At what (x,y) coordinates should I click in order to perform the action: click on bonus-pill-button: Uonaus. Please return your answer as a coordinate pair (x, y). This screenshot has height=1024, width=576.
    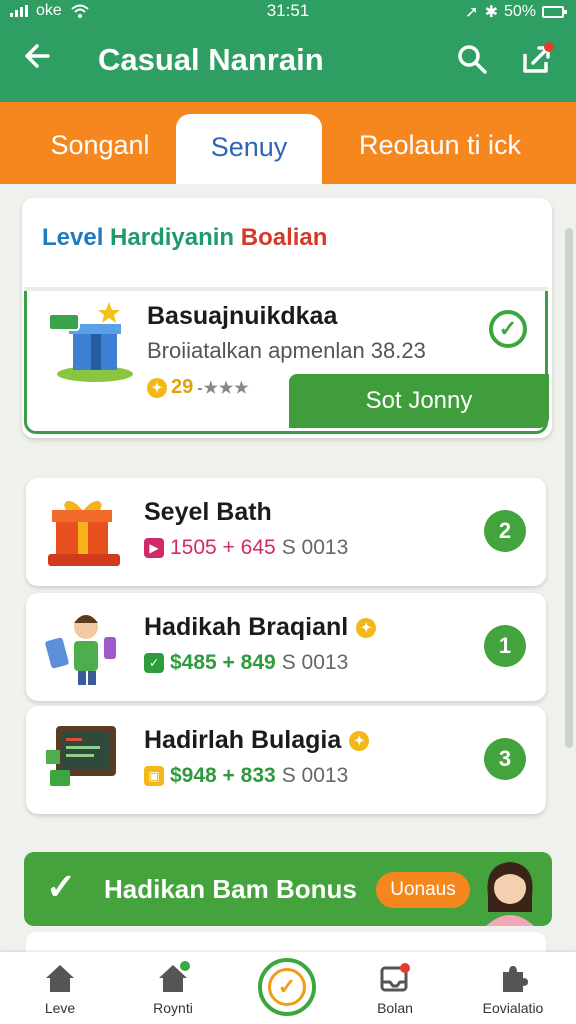
    Looking at the image, I should click on (423, 890).